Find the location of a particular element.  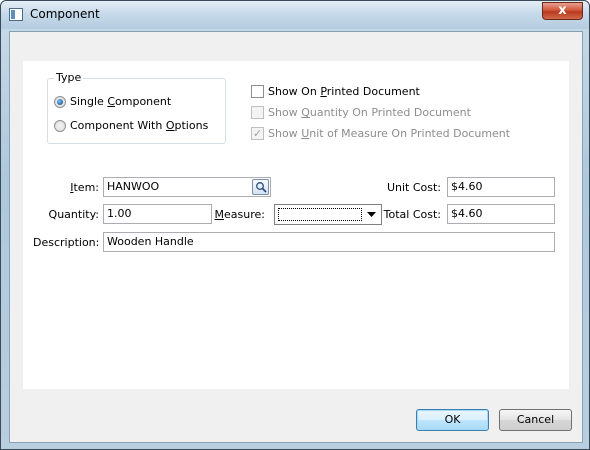

measure-select is located at coordinates (328, 214).